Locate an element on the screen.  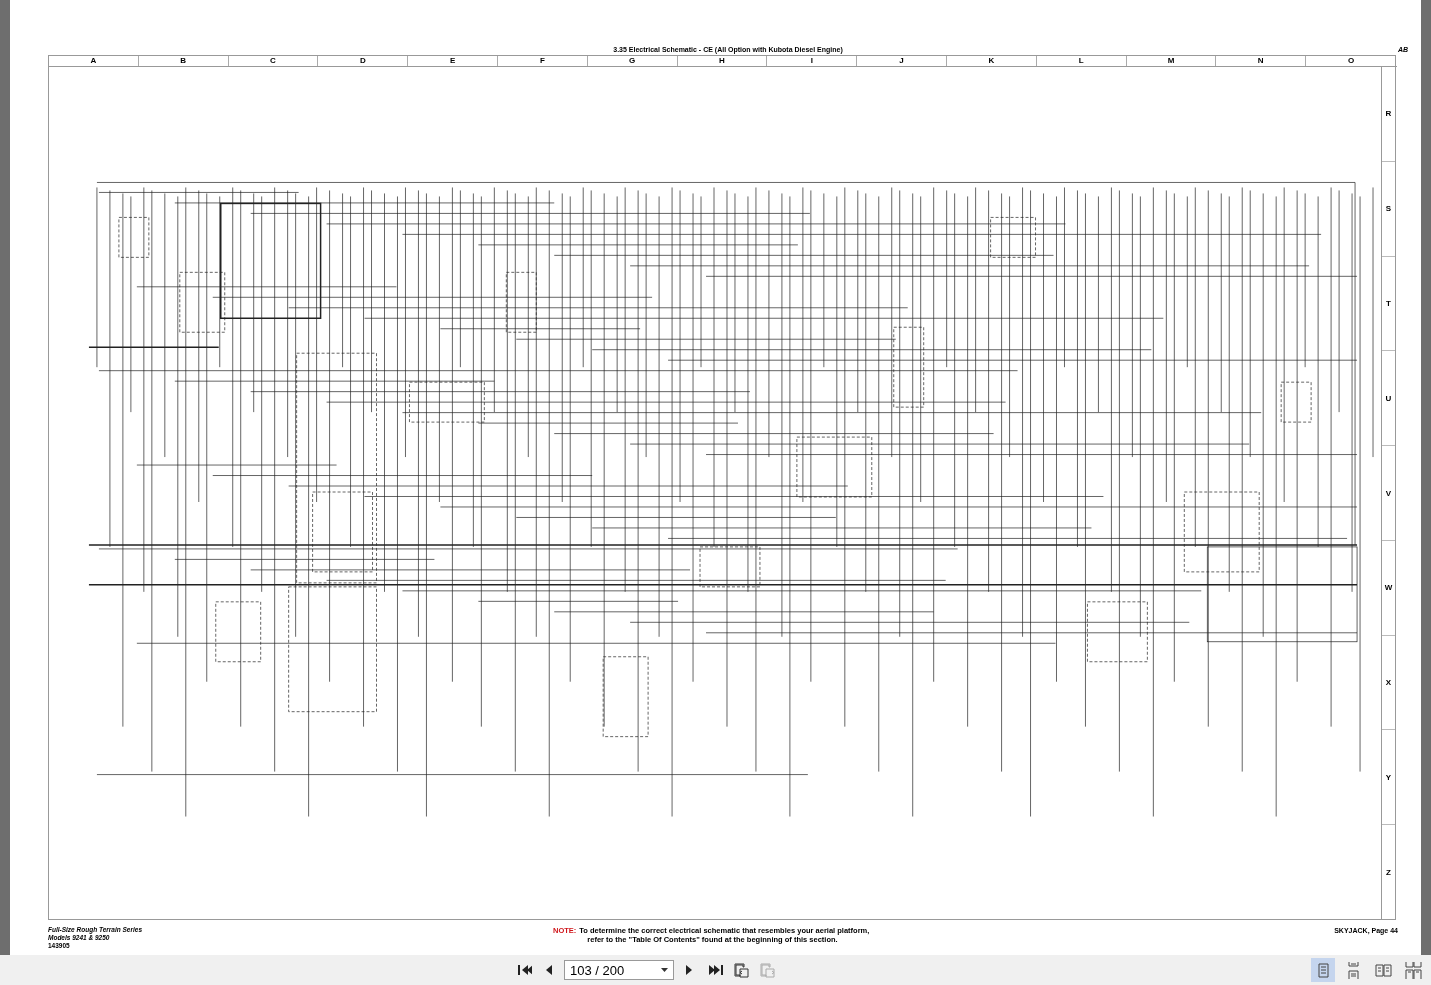
column-label: O is located at coordinates (1351, 61).